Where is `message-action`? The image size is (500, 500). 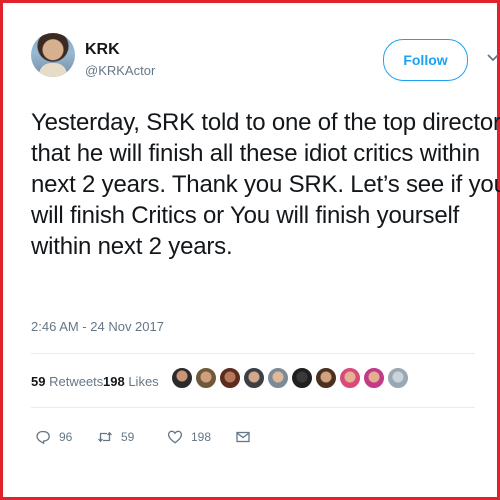
message-action is located at coordinates (247, 437).